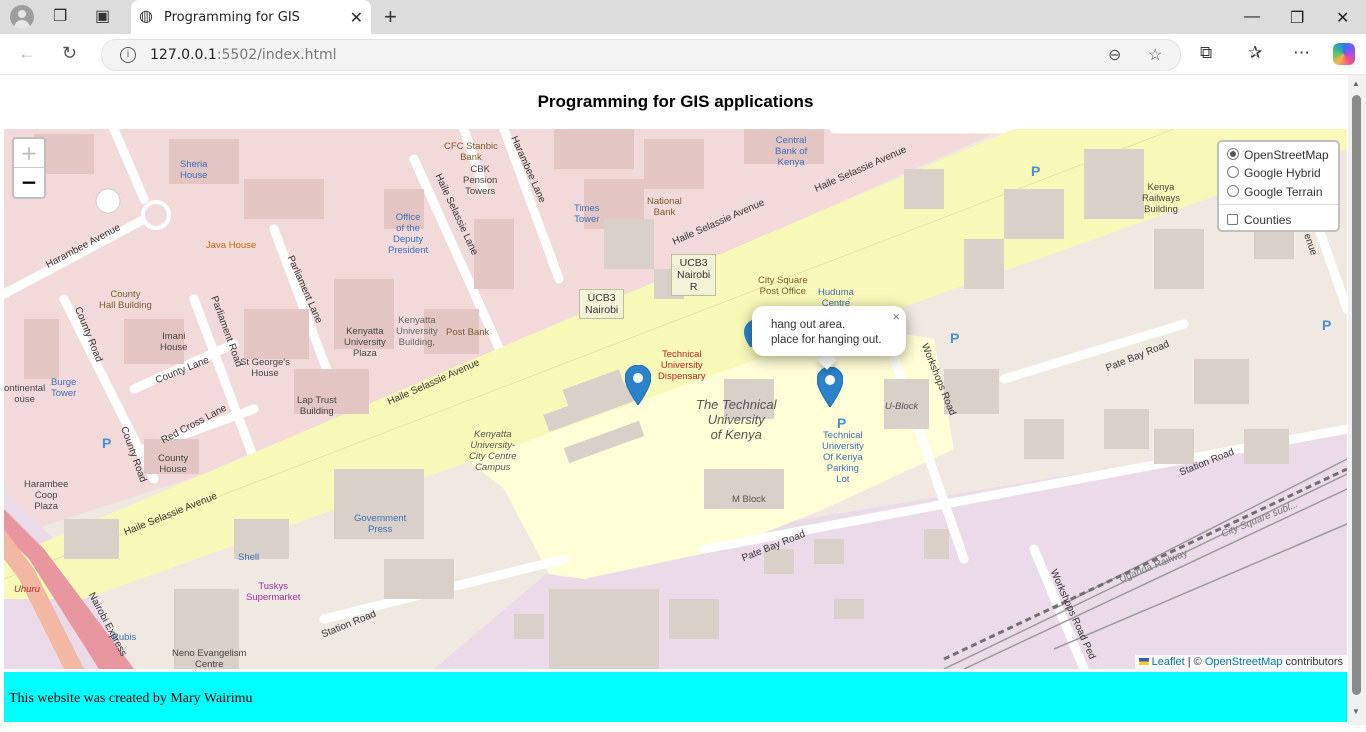 The image size is (1366, 732). I want to click on scroll-down-icon: ▼, so click(1356, 711).